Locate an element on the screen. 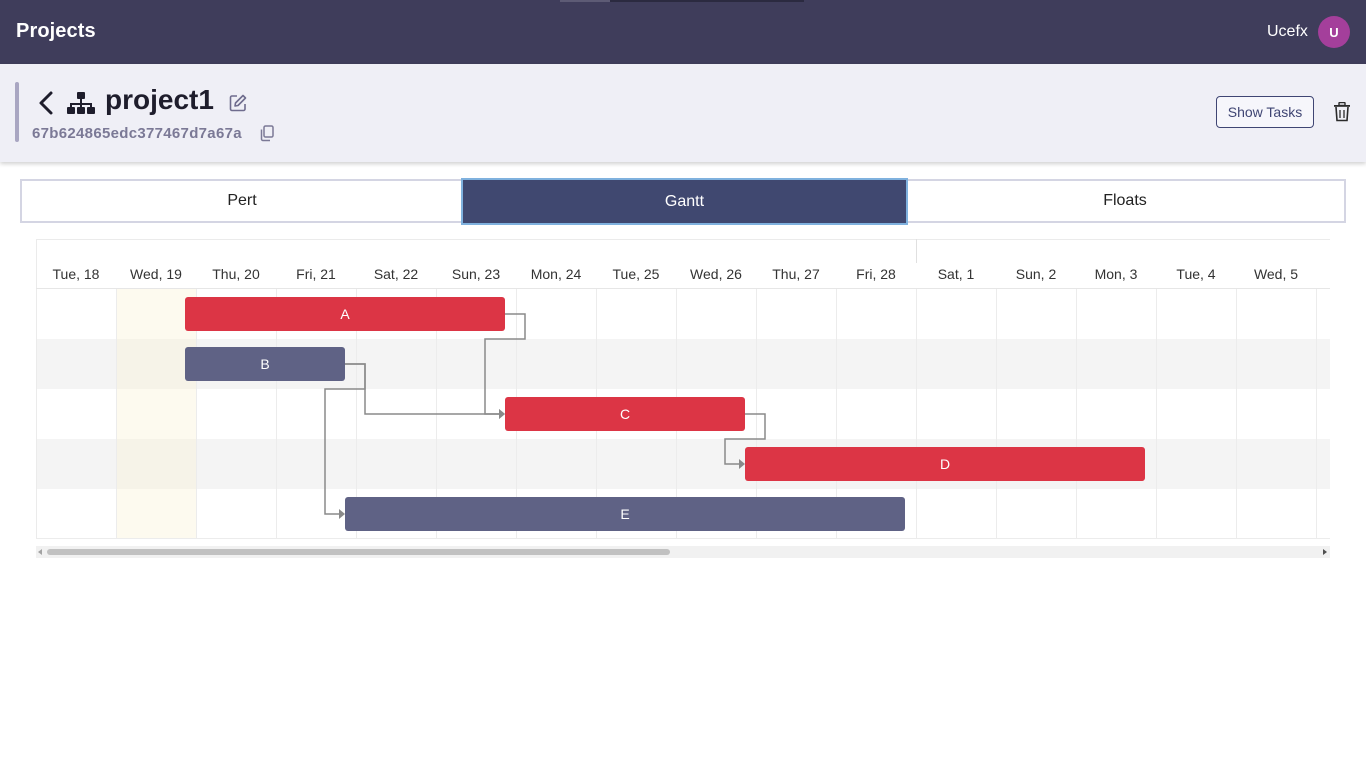 This screenshot has width=1366, height=768. date-label-12: Sun, 2 is located at coordinates (1036, 274).